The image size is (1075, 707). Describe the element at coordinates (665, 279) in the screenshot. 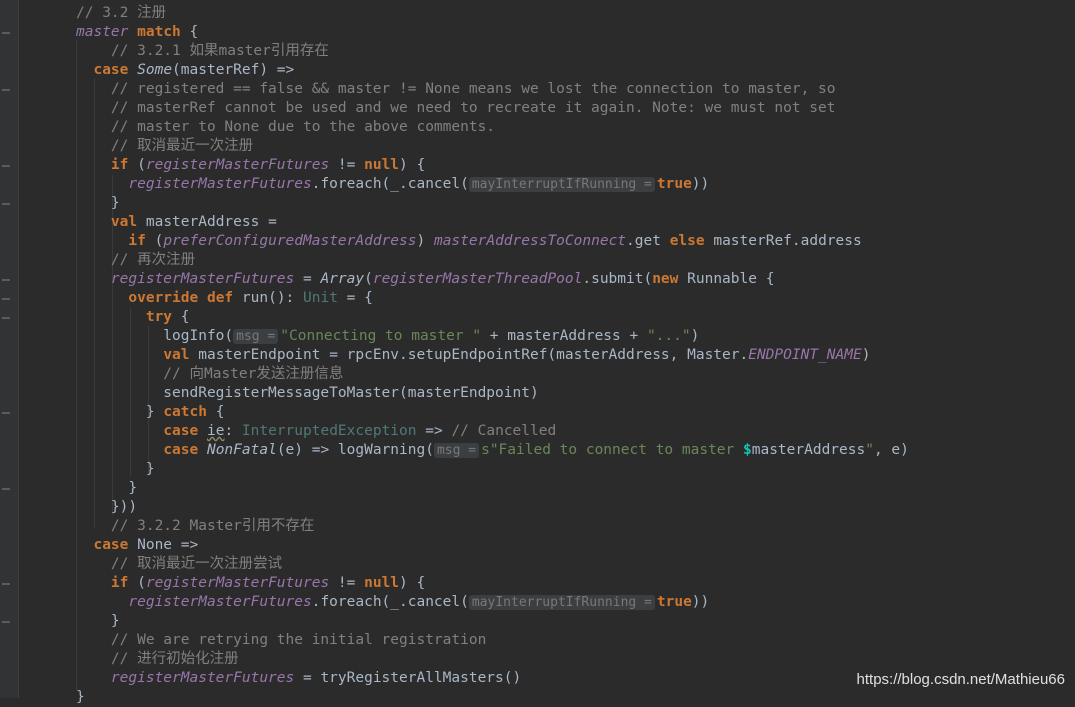

I see `code-token: new` at that location.